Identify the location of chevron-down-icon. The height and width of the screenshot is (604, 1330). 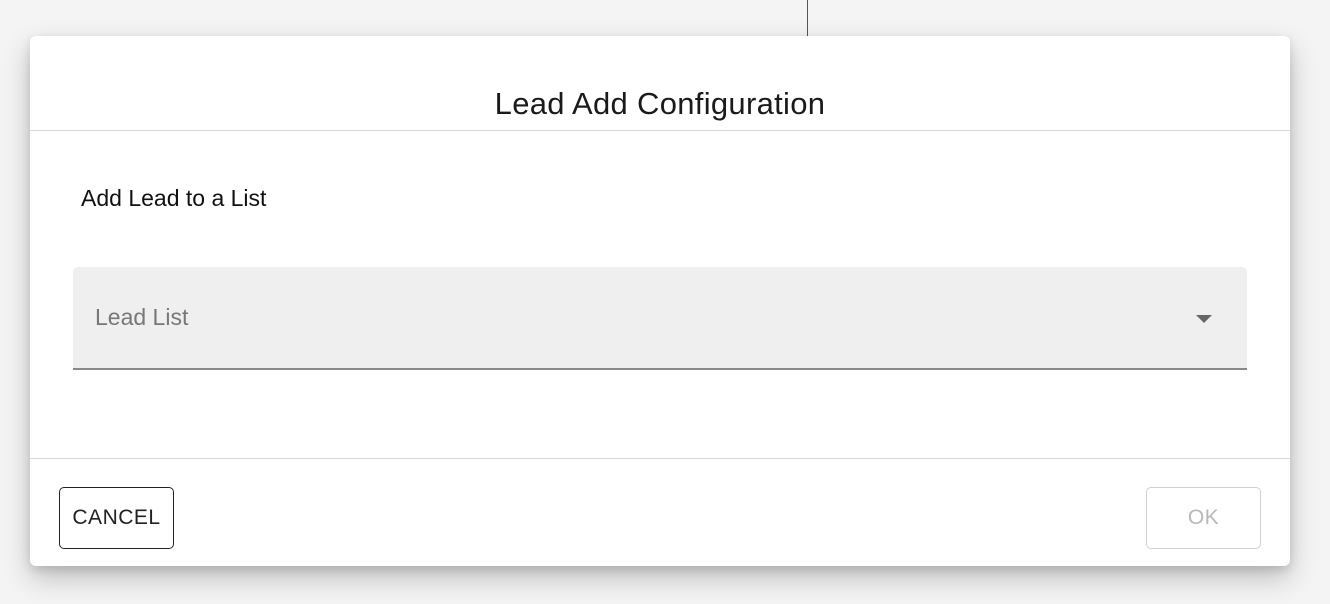
(1204, 319).